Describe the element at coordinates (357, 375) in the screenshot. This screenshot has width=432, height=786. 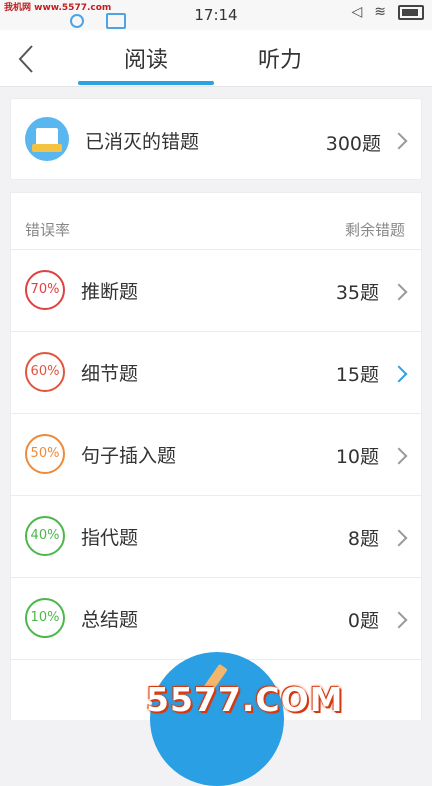
I see `remaining-count: 15题` at that location.